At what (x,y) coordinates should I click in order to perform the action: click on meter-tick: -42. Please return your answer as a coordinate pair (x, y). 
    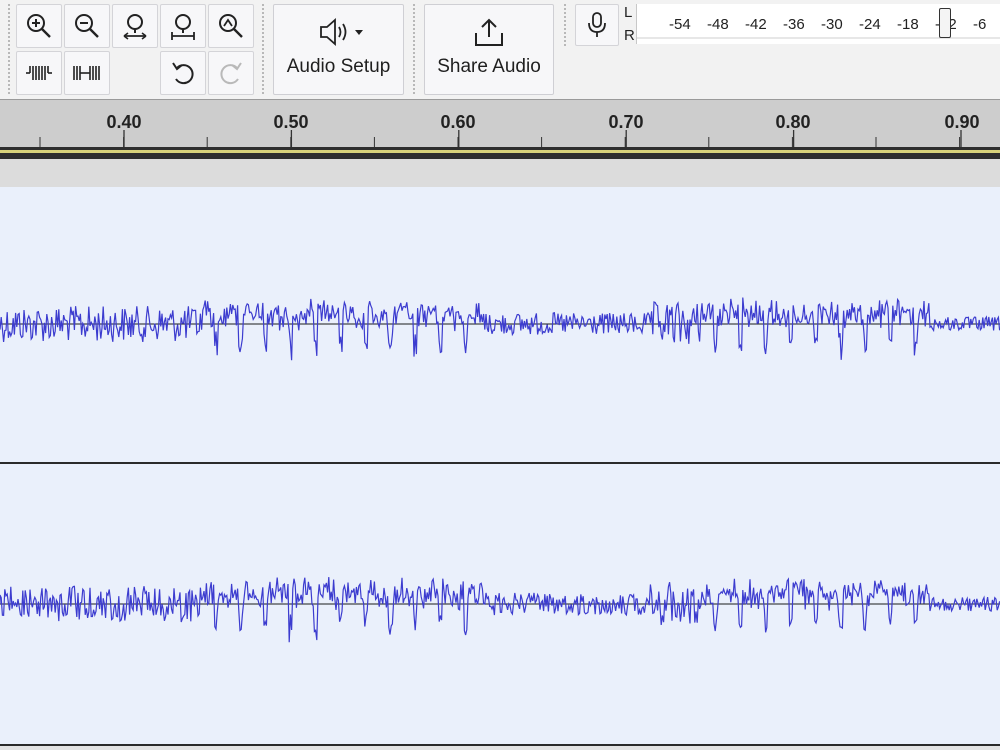
    Looking at the image, I should click on (756, 24).